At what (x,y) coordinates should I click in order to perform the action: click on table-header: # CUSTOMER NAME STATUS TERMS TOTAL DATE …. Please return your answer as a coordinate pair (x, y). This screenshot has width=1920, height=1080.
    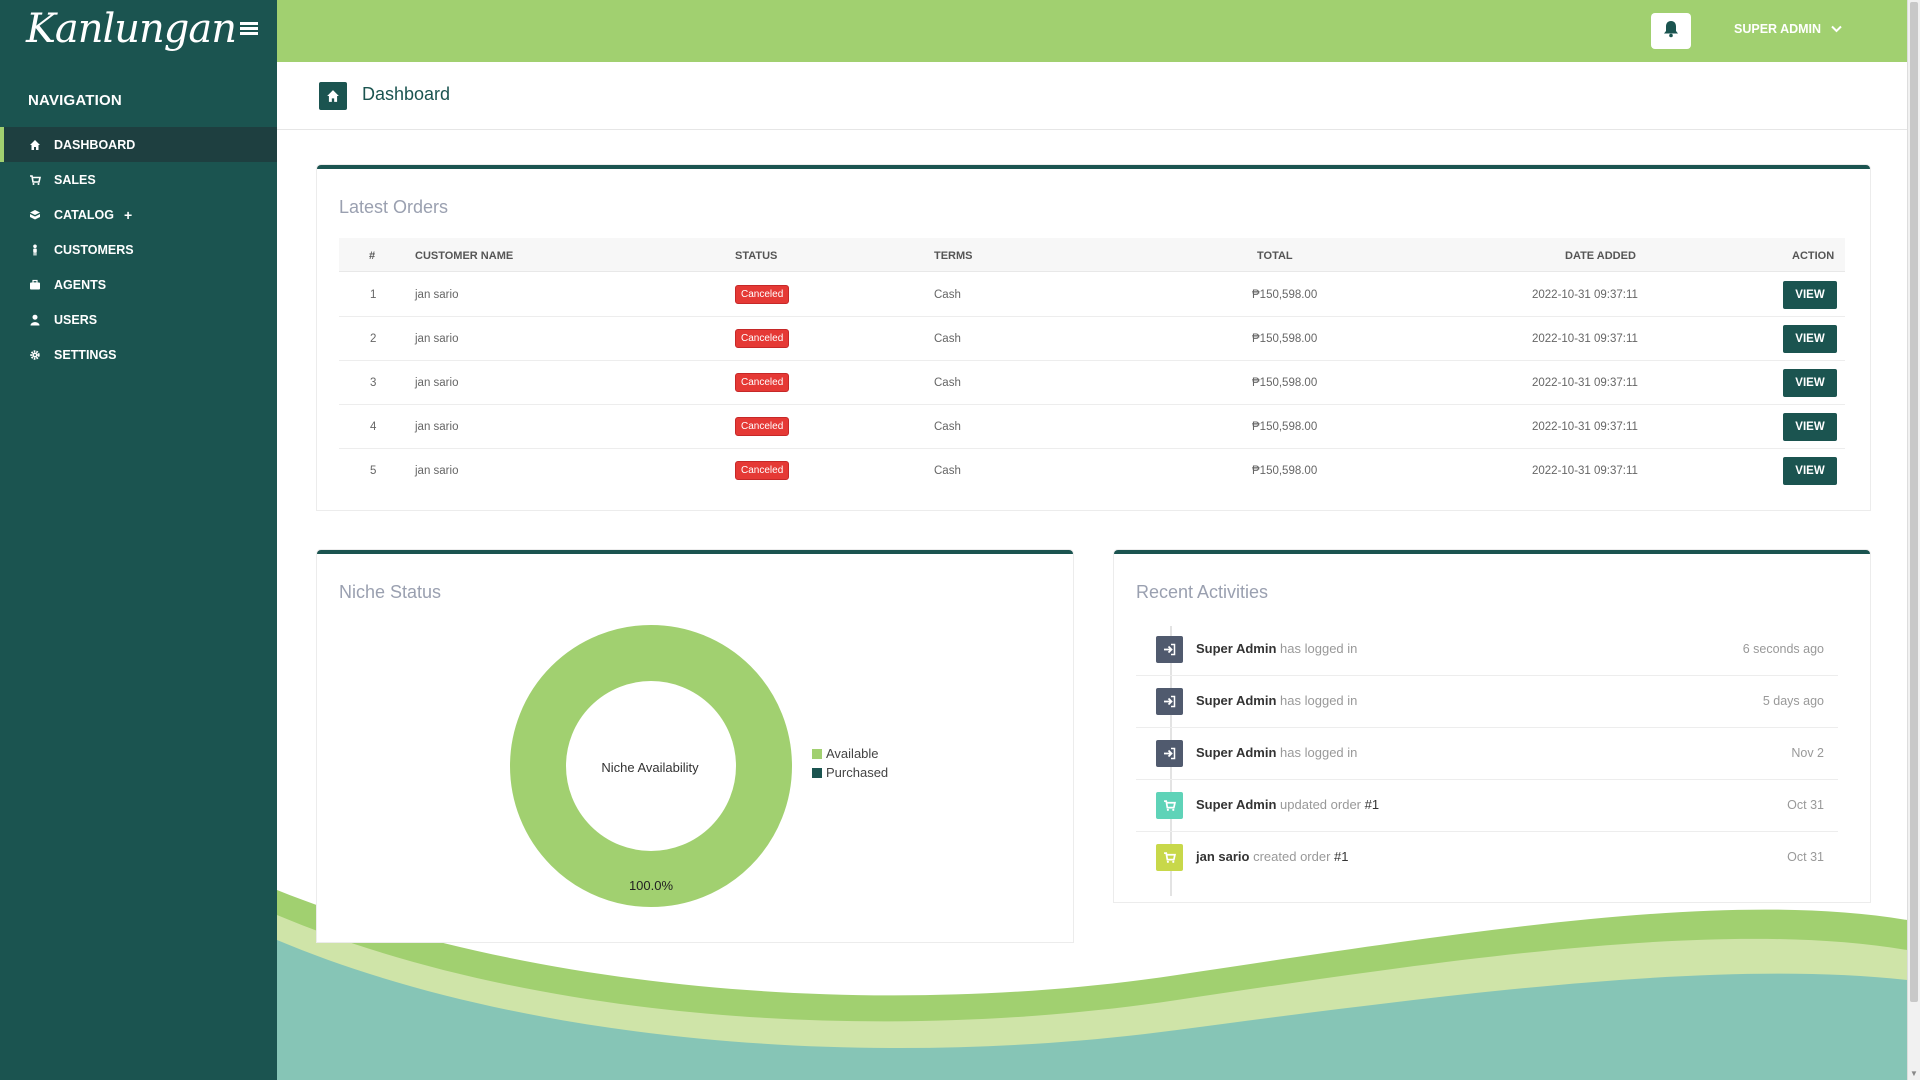
    Looking at the image, I should click on (1092, 255).